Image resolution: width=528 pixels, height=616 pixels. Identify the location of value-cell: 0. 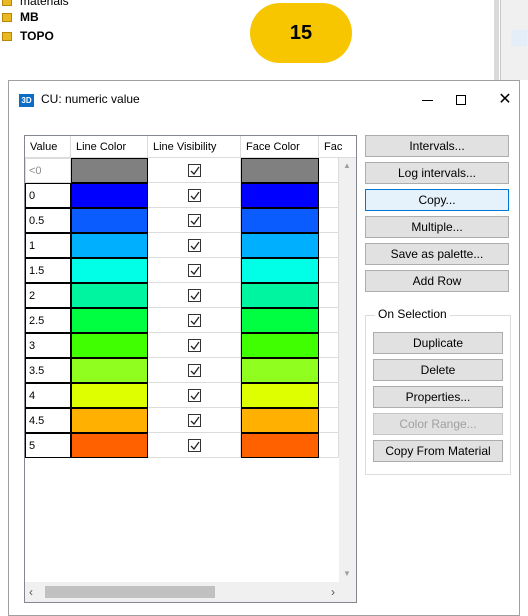
(48, 195).